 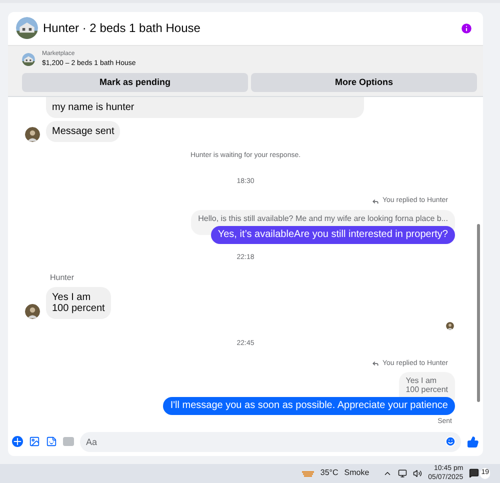 I want to click on action-button: More Options, so click(x=364, y=82).